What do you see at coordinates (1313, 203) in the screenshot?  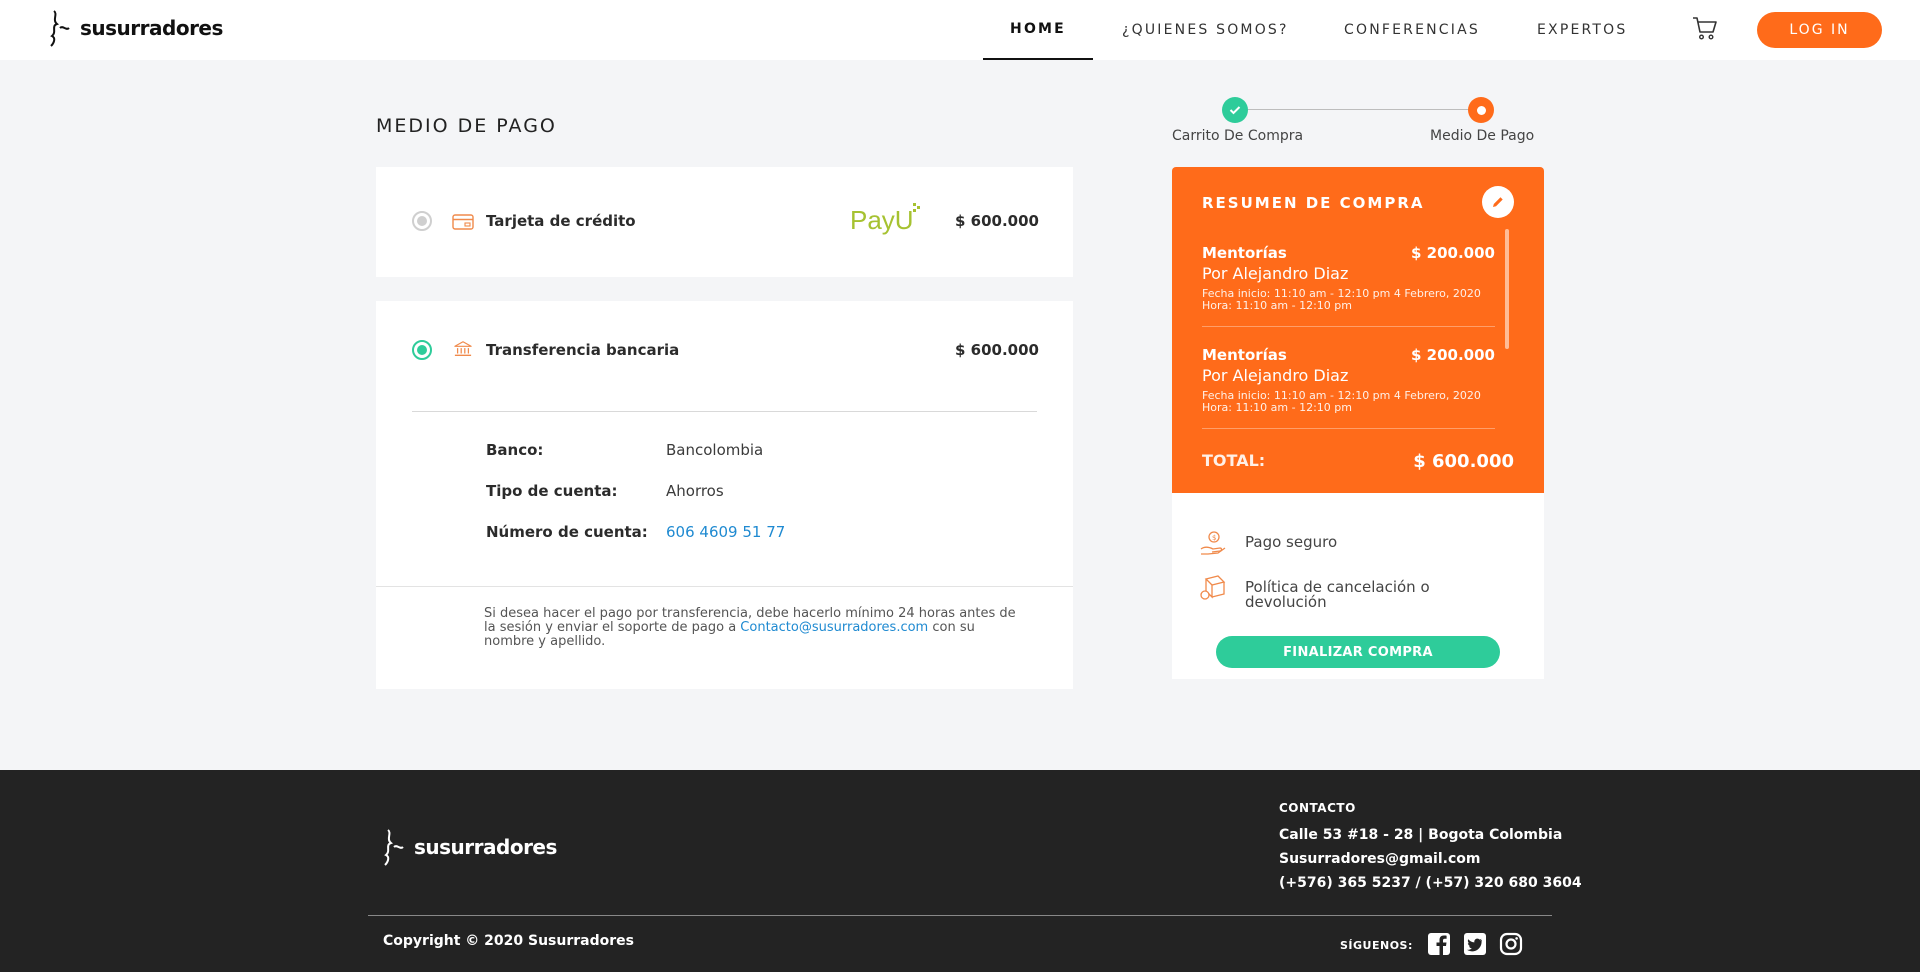 I see `summary-title: RESUMEN DE COMPRA` at bounding box center [1313, 203].